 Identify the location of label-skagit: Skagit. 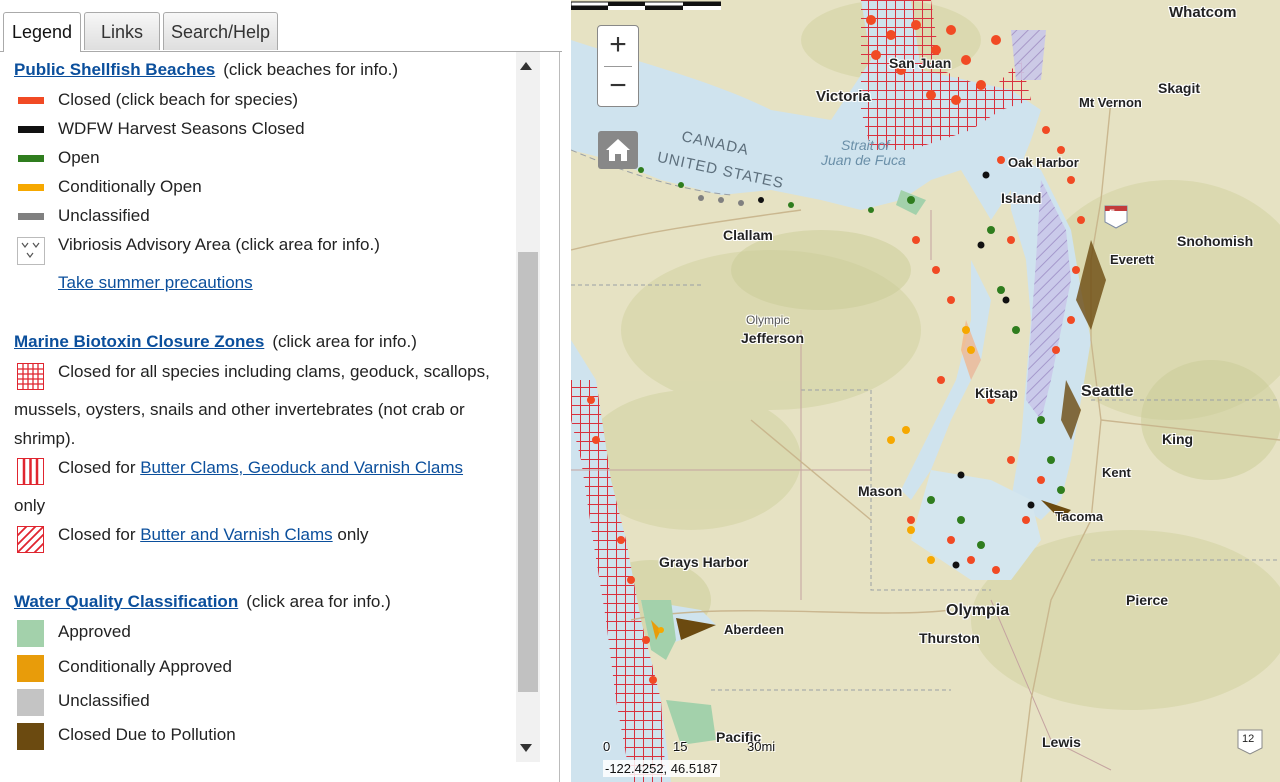
(1179, 88).